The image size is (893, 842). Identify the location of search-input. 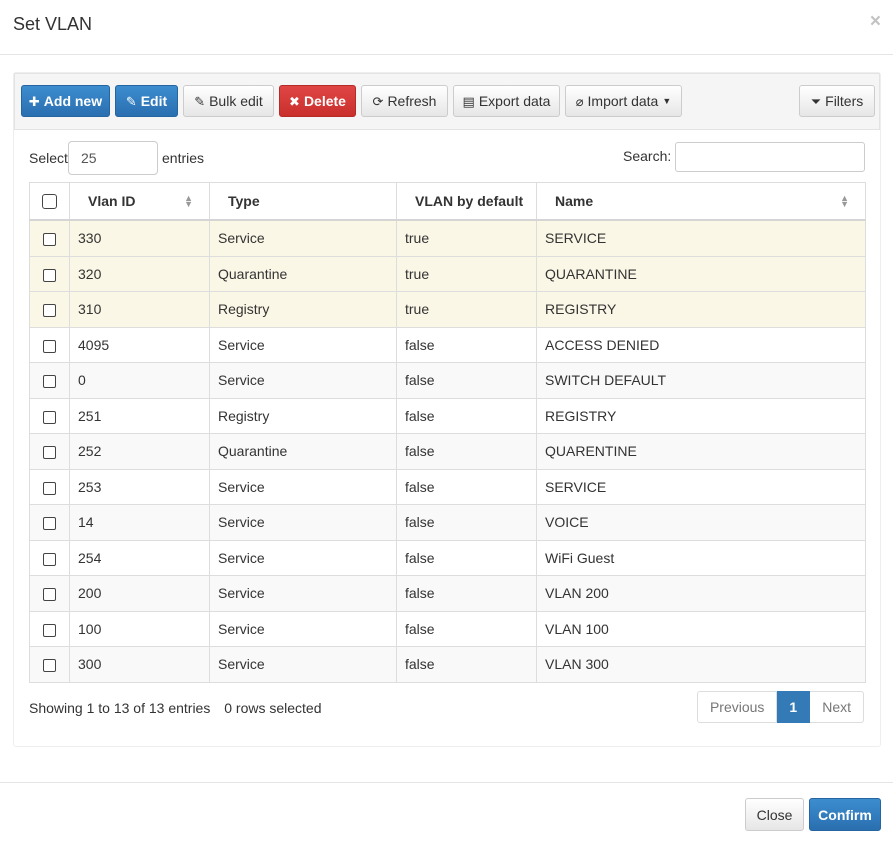
(770, 157).